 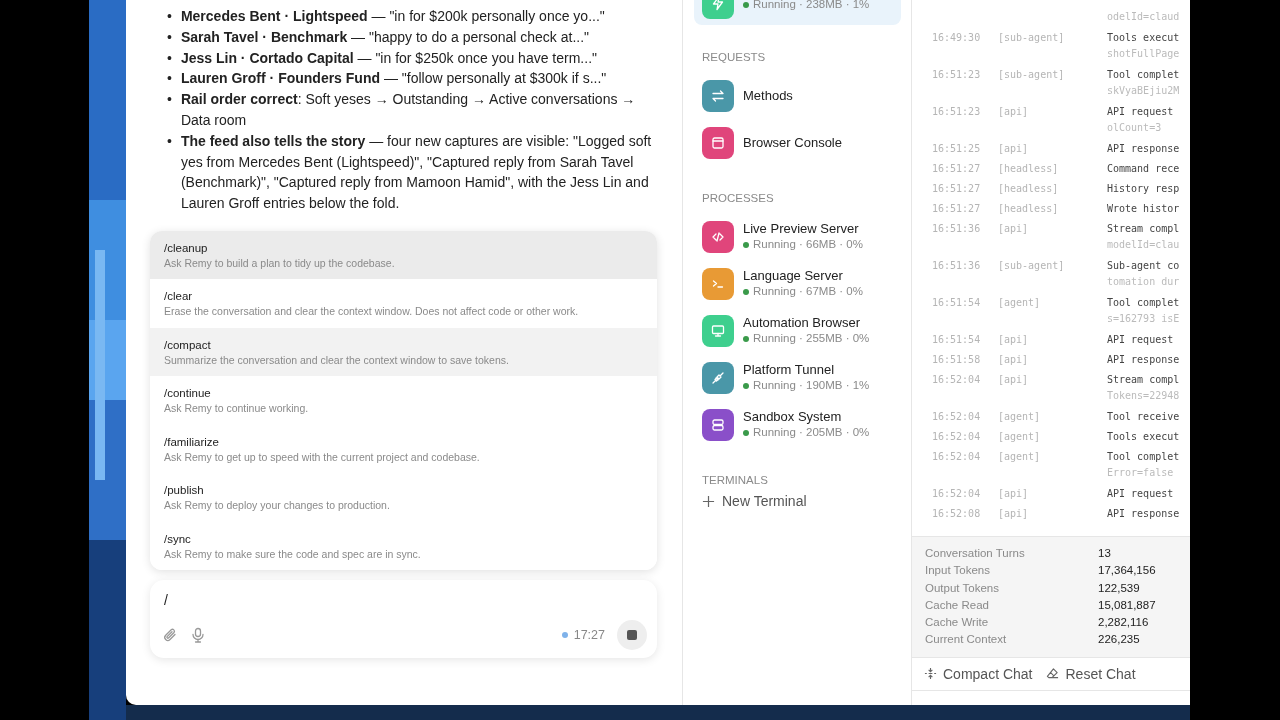 What do you see at coordinates (797, 501) in the screenshot?
I see `new-terminal-button: New Terminal` at bounding box center [797, 501].